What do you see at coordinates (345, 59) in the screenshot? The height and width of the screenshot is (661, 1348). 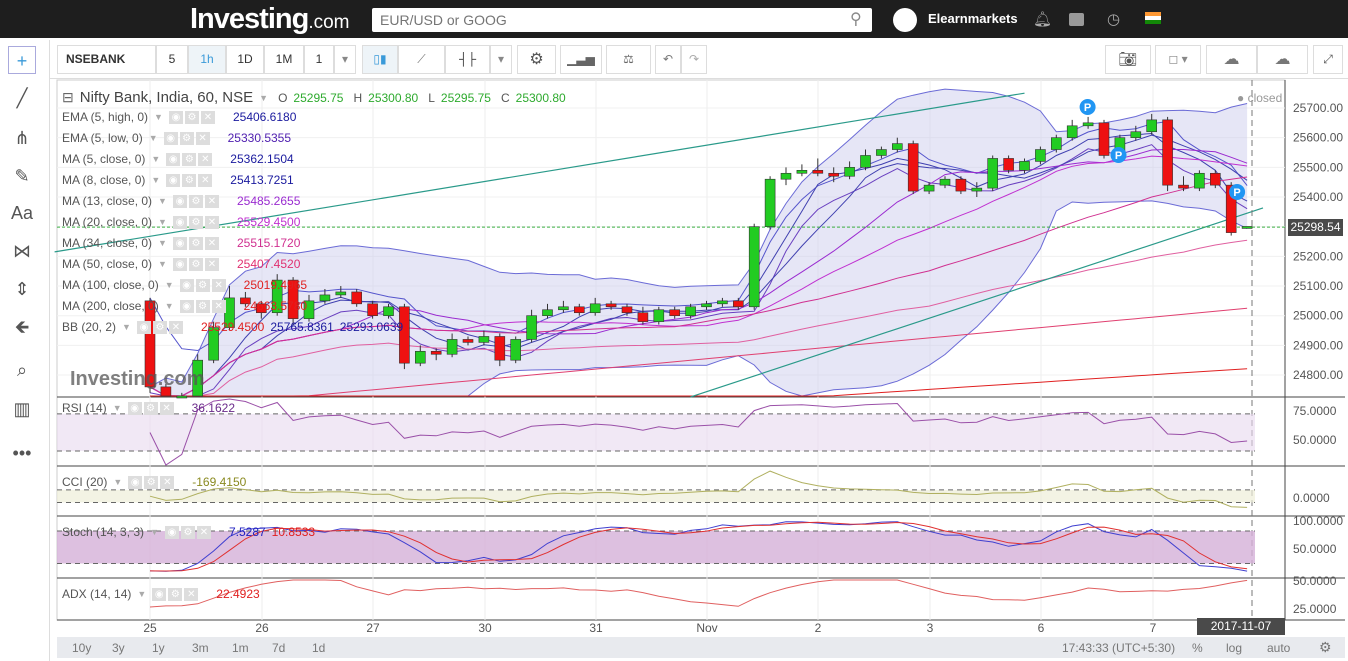 I see `interval-dropdown: ▾` at bounding box center [345, 59].